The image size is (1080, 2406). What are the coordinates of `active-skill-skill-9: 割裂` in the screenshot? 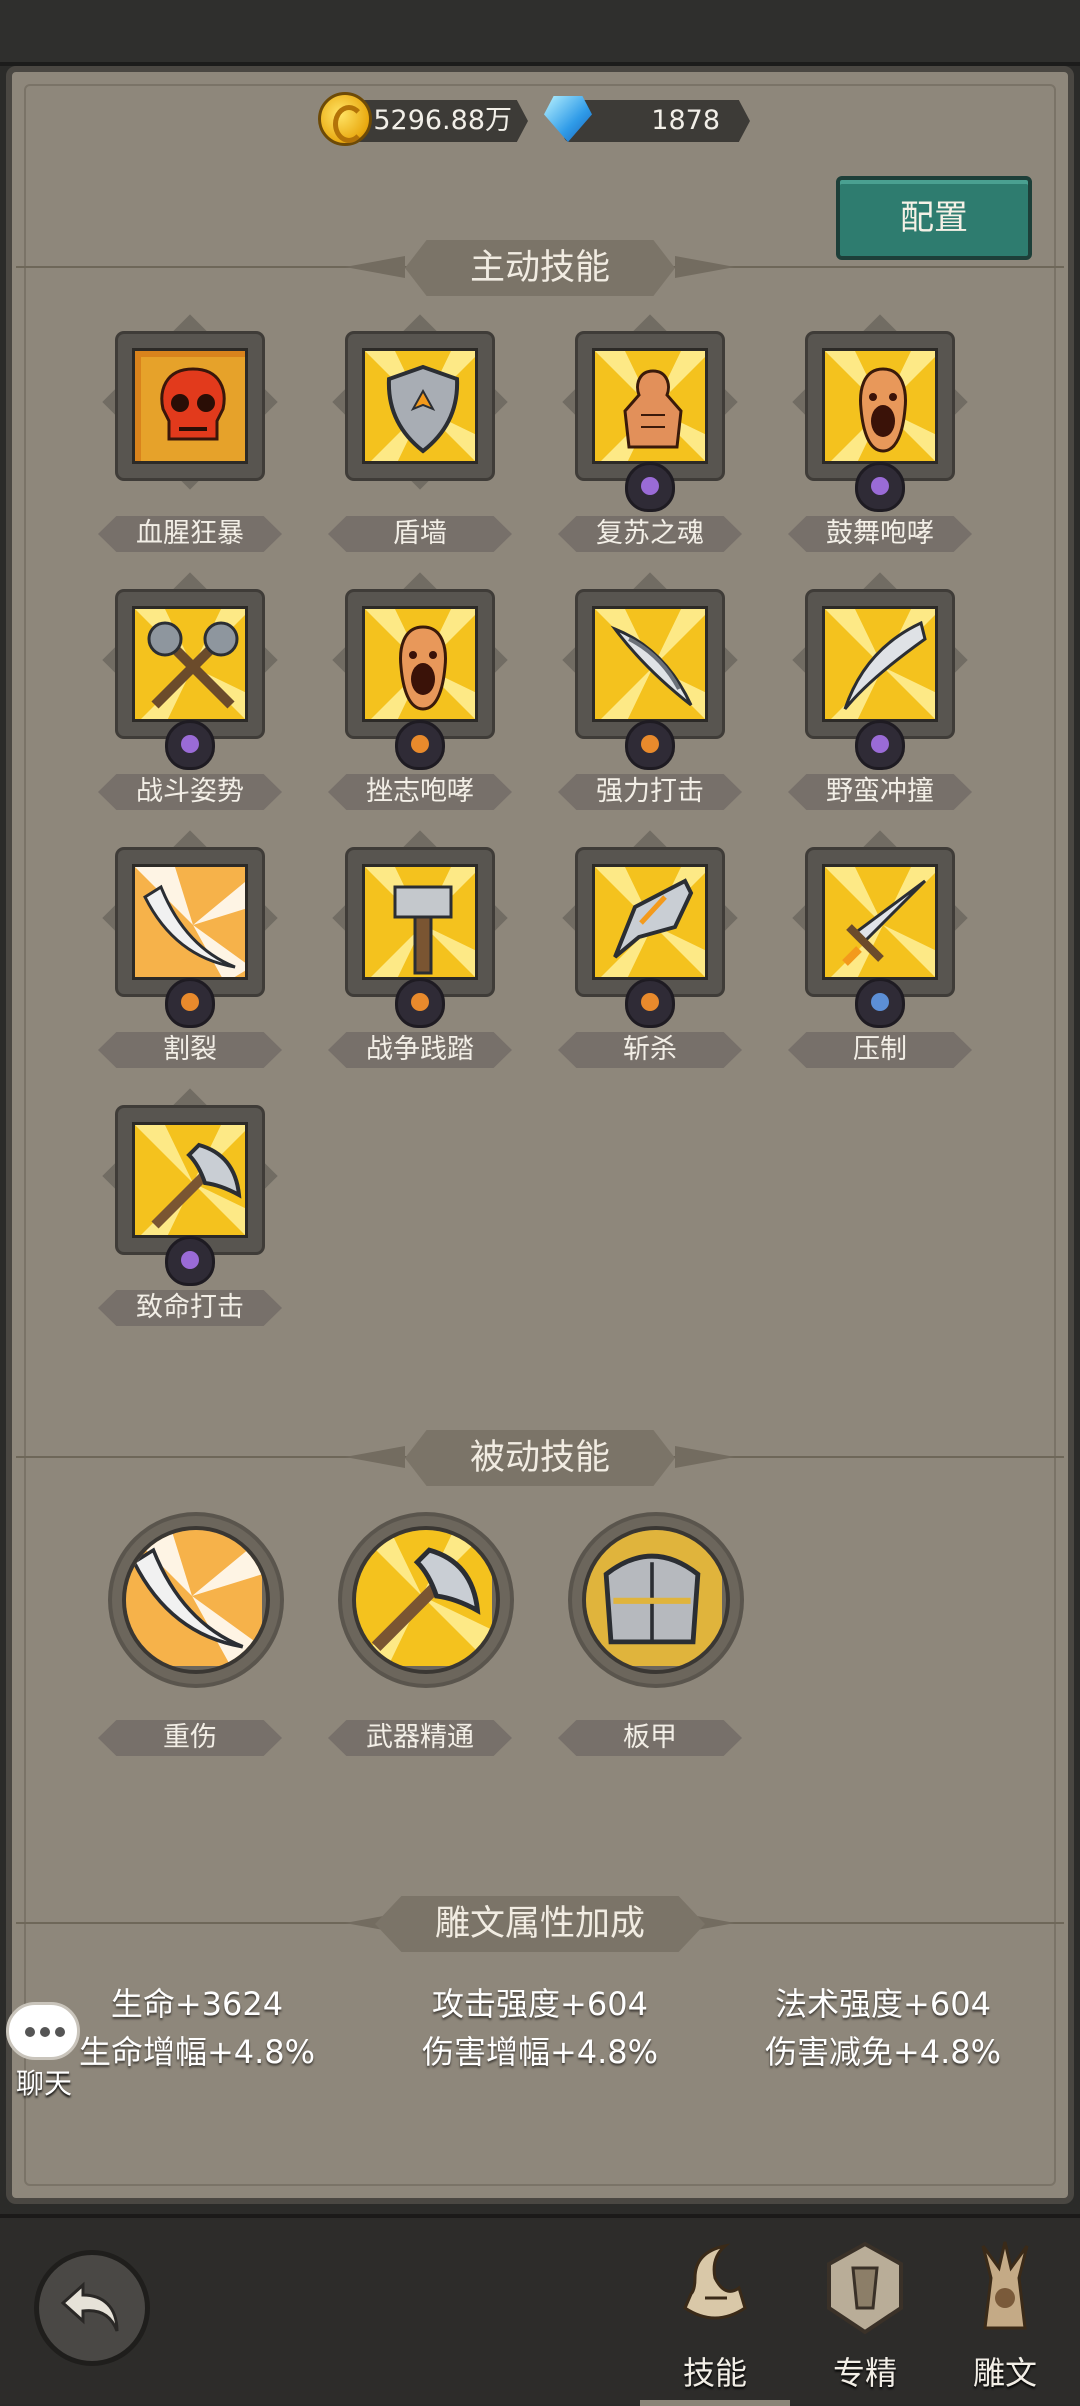 It's located at (190, 949).